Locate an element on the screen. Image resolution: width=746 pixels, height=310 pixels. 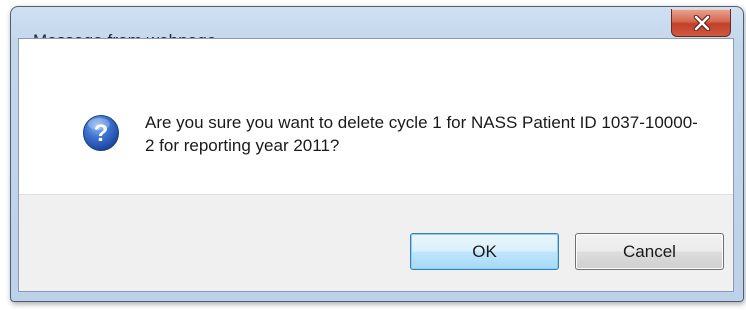
question-icon: ? is located at coordinates (101, 133).